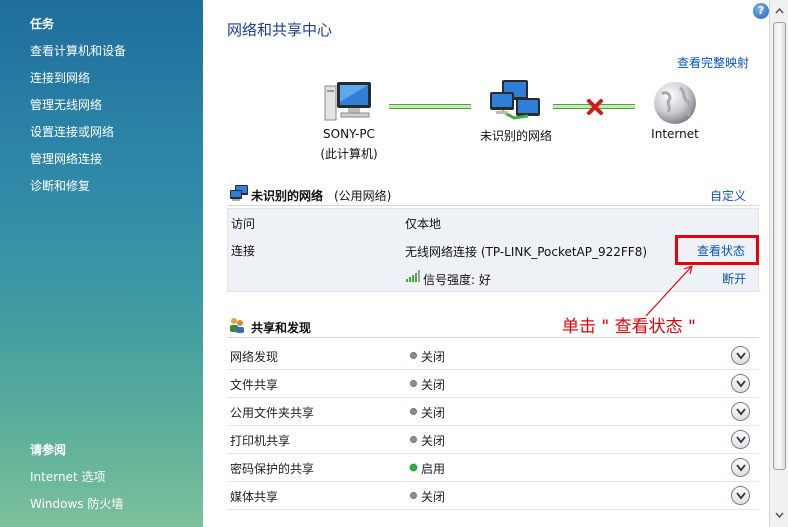  Describe the element at coordinates (457, 280) in the screenshot. I see `signal-strength: 信号强度: 好` at that location.